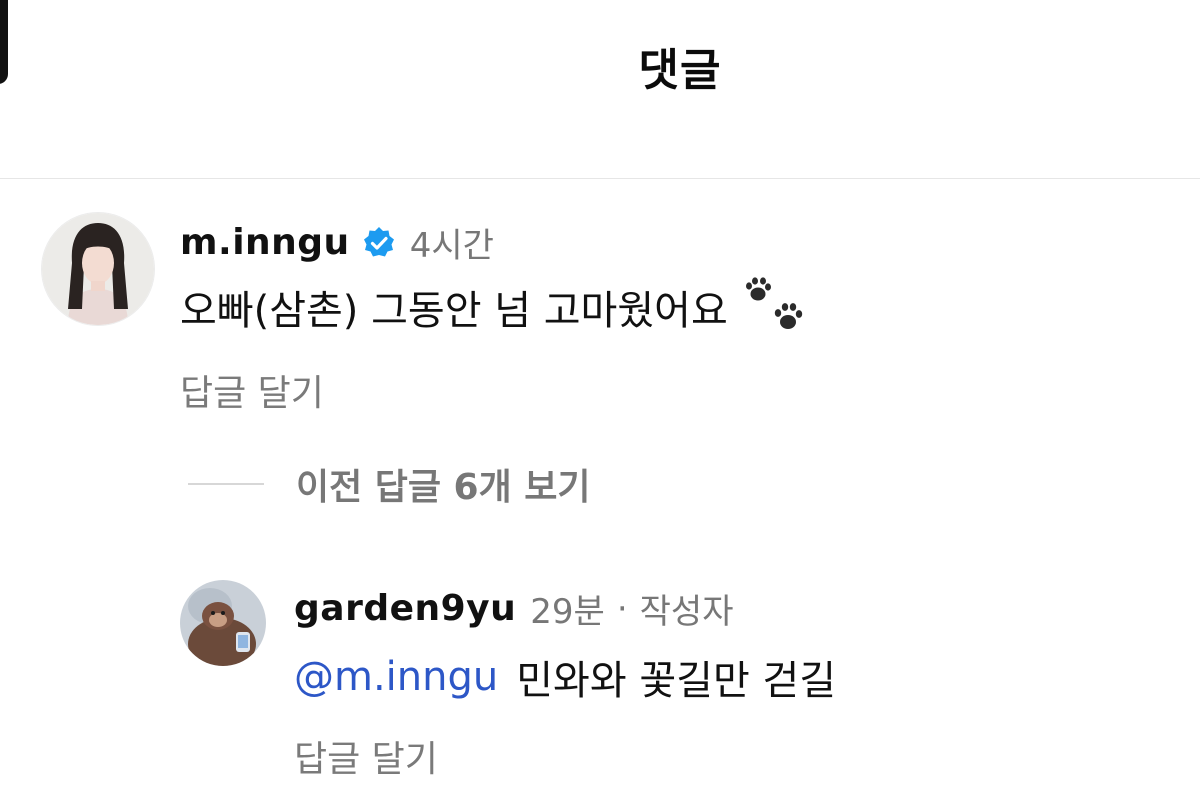  I want to click on comment-time: 4시간, so click(451, 246).